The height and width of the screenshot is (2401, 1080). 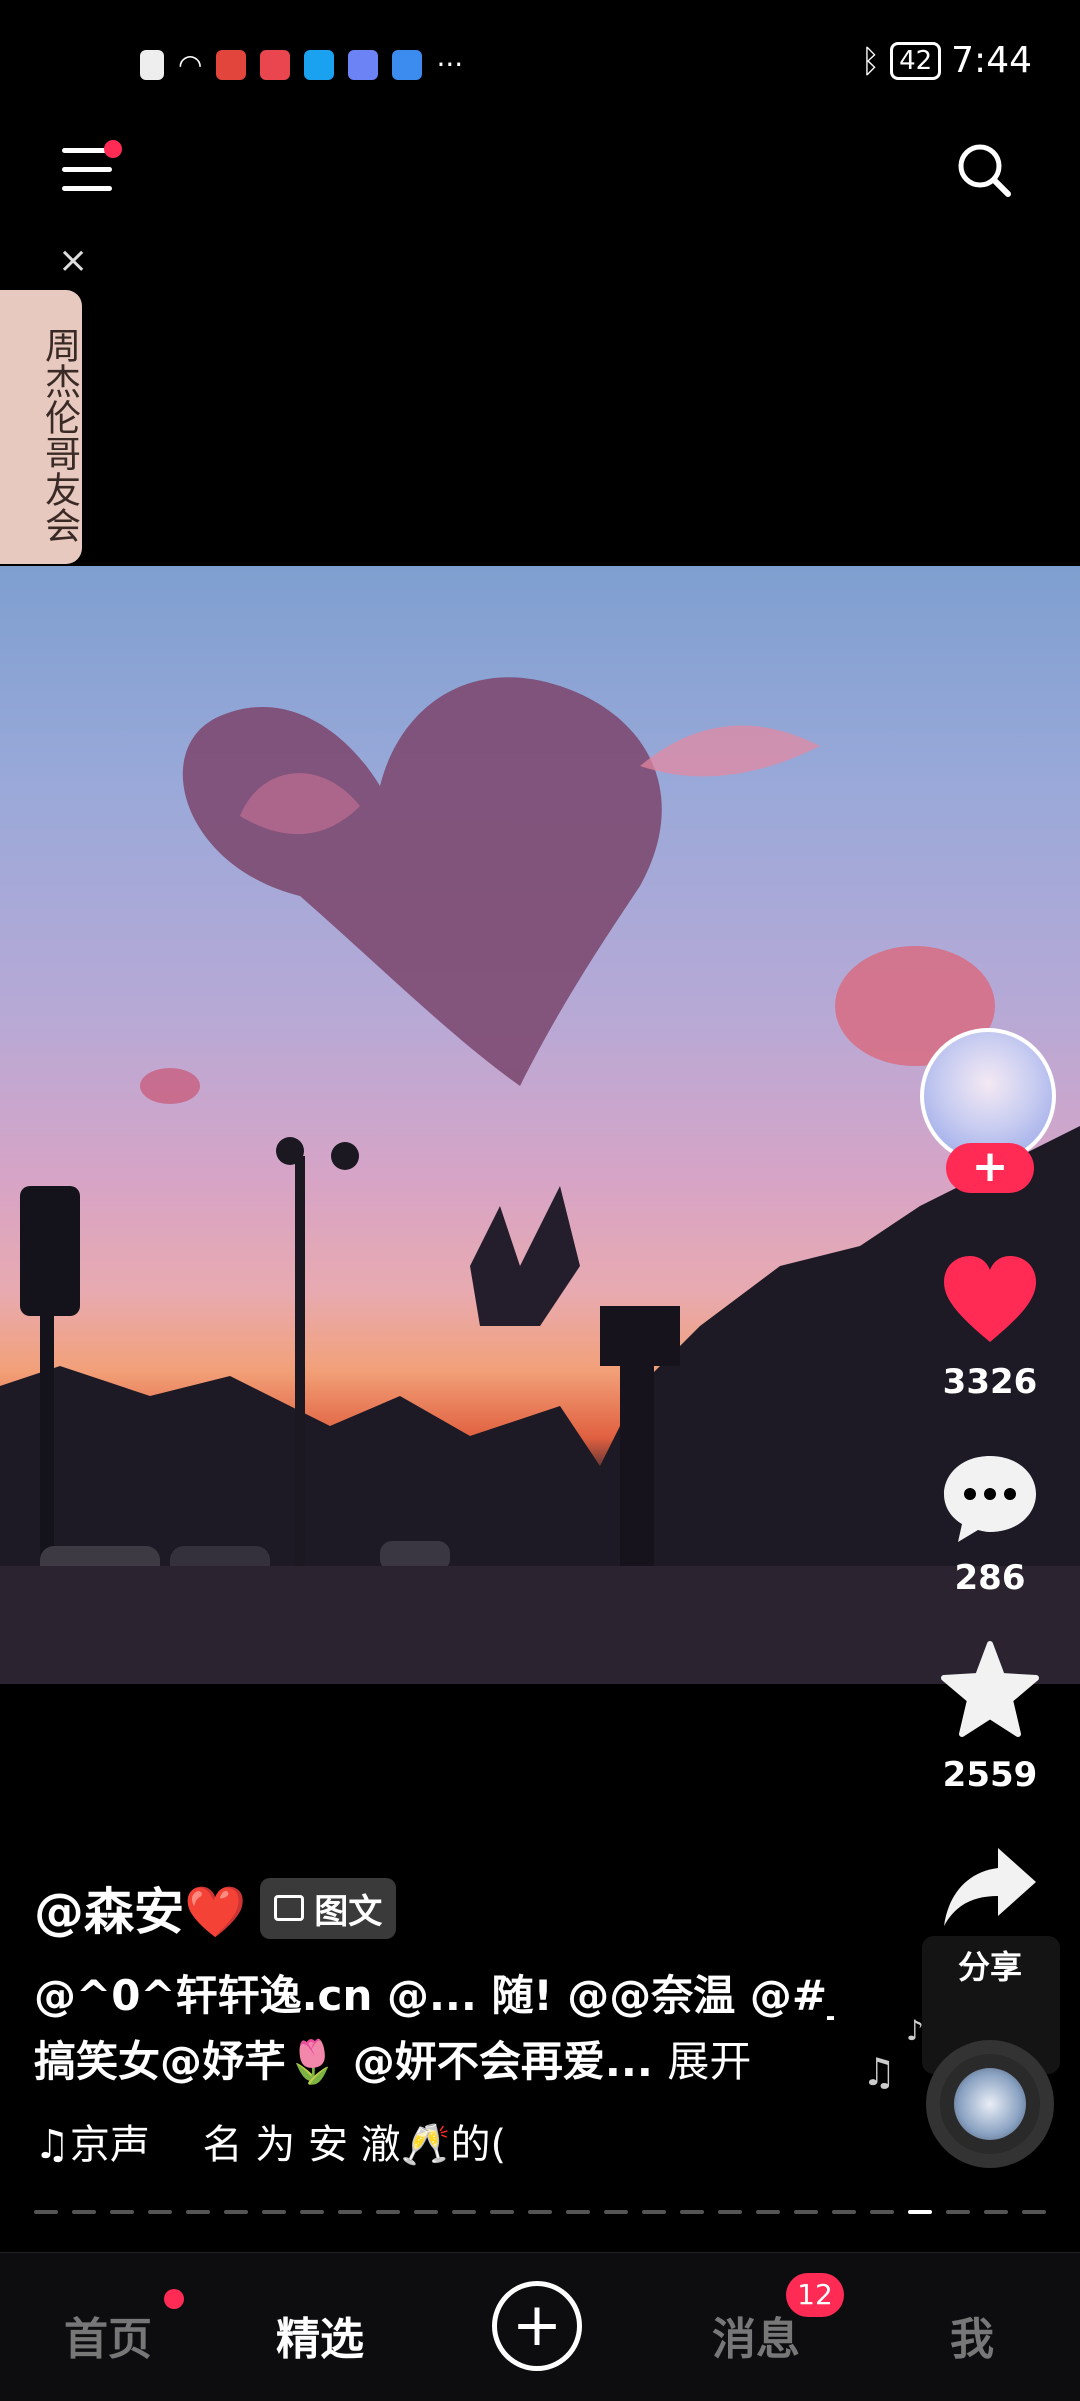 What do you see at coordinates (990, 1382) in the screenshot?
I see `like-count: 3326` at bounding box center [990, 1382].